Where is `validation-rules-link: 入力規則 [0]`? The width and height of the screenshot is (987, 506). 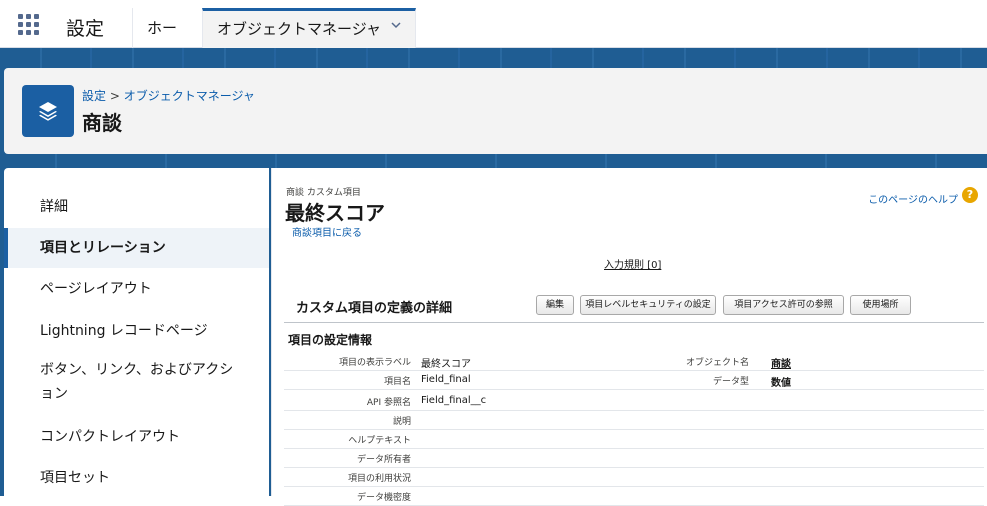 validation-rules-link: 入力規則 [0] is located at coordinates (632, 263).